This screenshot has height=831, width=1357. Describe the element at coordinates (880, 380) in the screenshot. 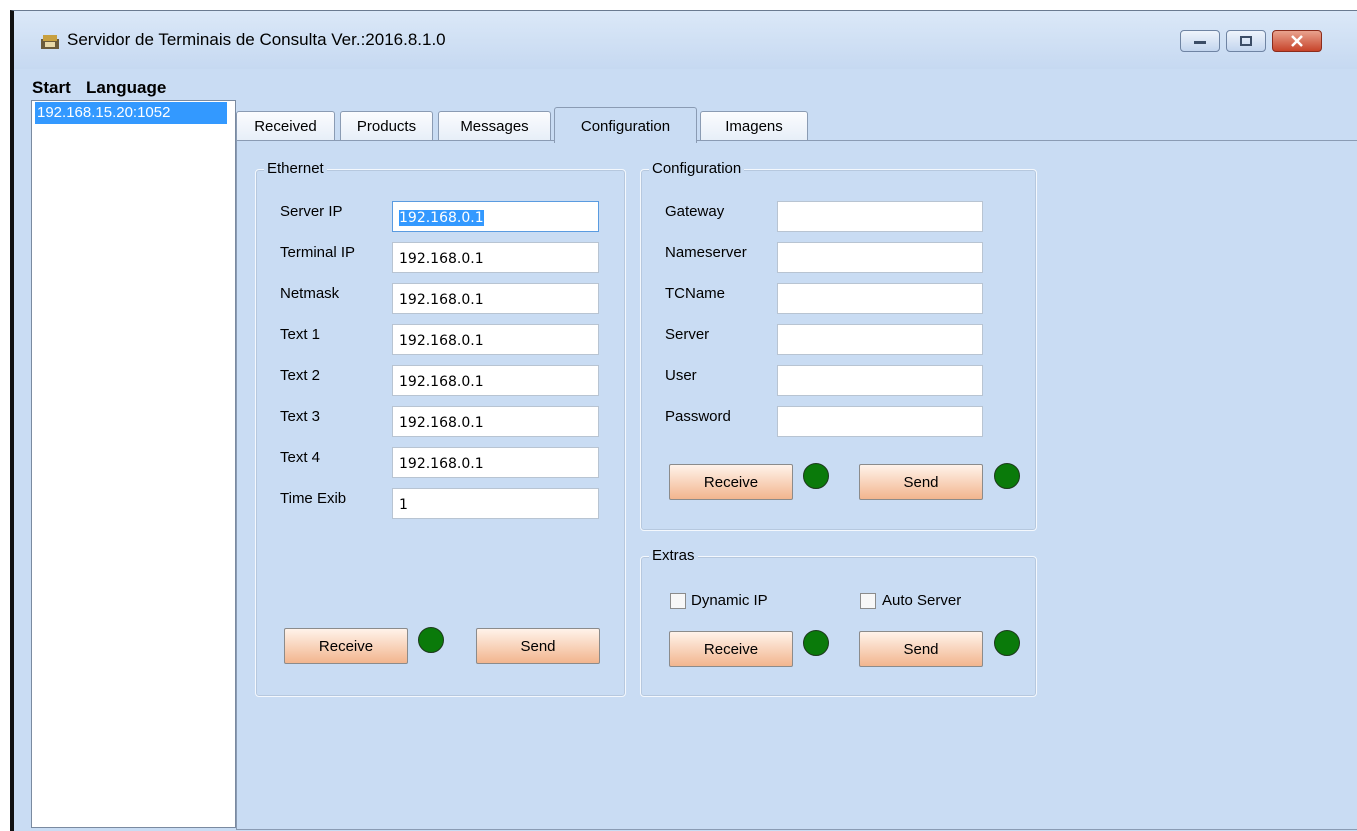

I see `user-input` at that location.